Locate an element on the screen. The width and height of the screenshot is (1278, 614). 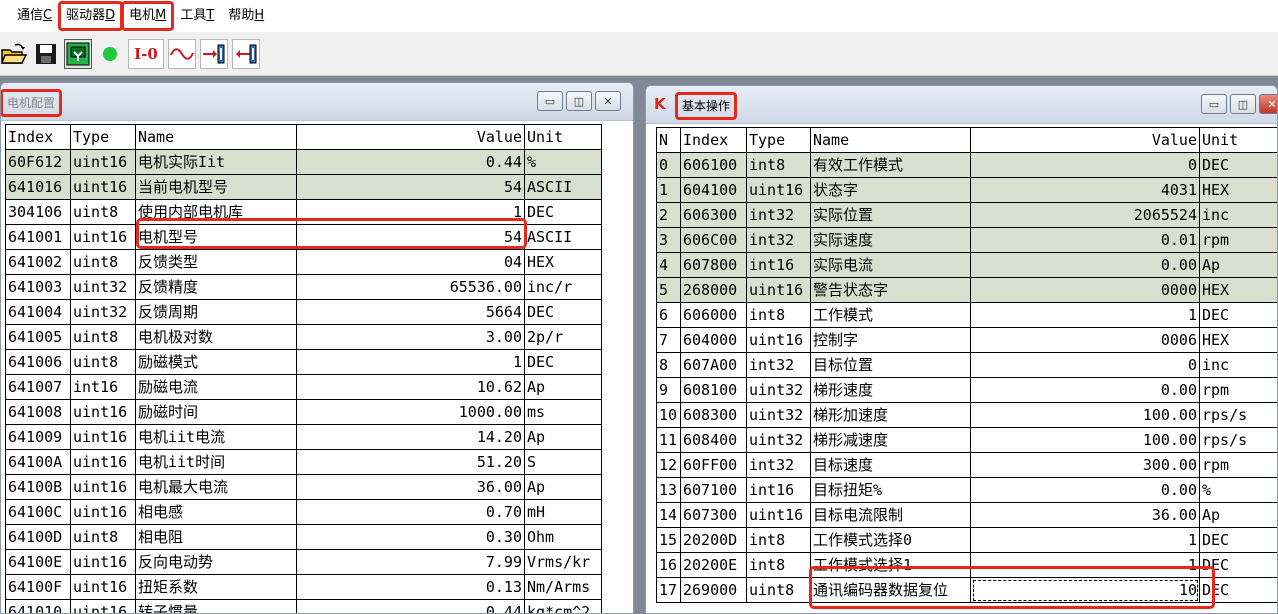
table-row: 64100F uint16 扭矩系数 0.13 Nm/Arms is located at coordinates (303, 587).